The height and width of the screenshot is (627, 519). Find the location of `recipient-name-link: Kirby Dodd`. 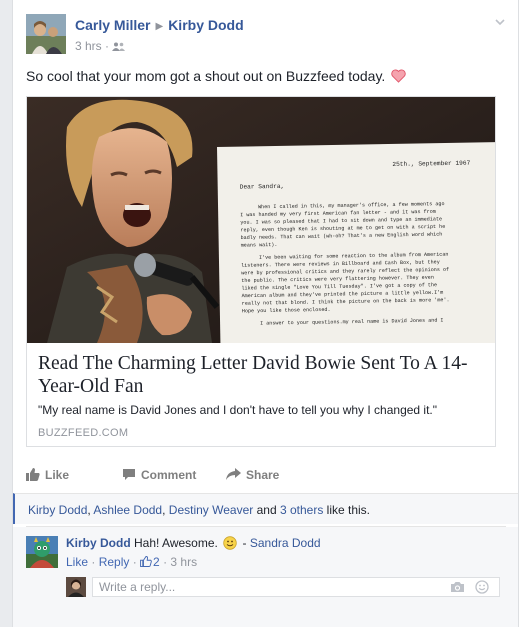

recipient-name-link: Kirby Dodd is located at coordinates (205, 25).